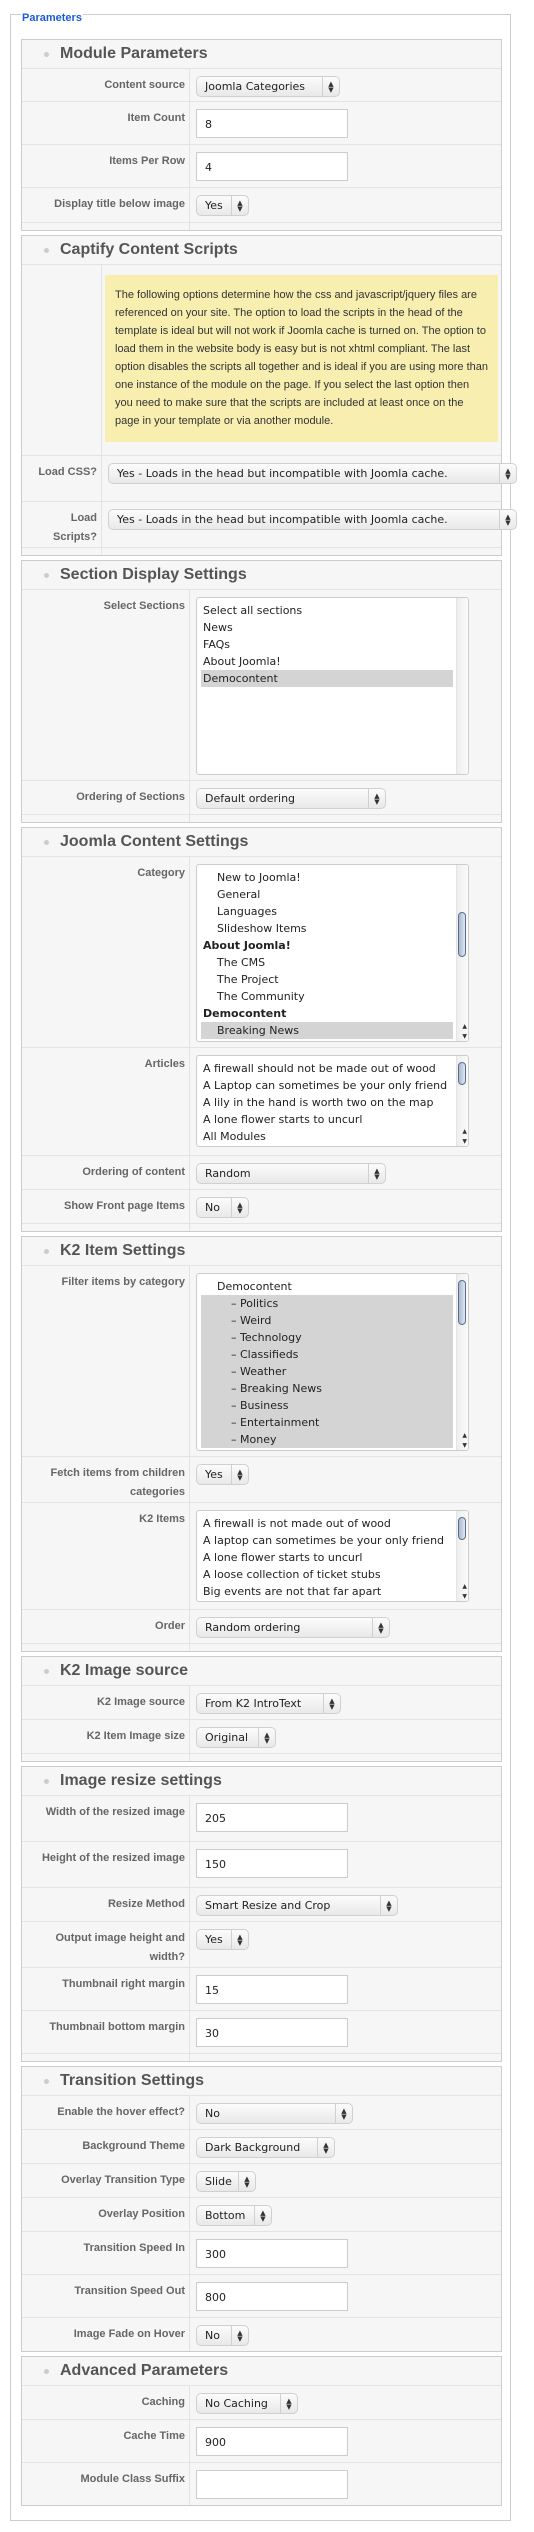  Describe the element at coordinates (327, 644) in the screenshot. I see `list-option: FAQs` at that location.